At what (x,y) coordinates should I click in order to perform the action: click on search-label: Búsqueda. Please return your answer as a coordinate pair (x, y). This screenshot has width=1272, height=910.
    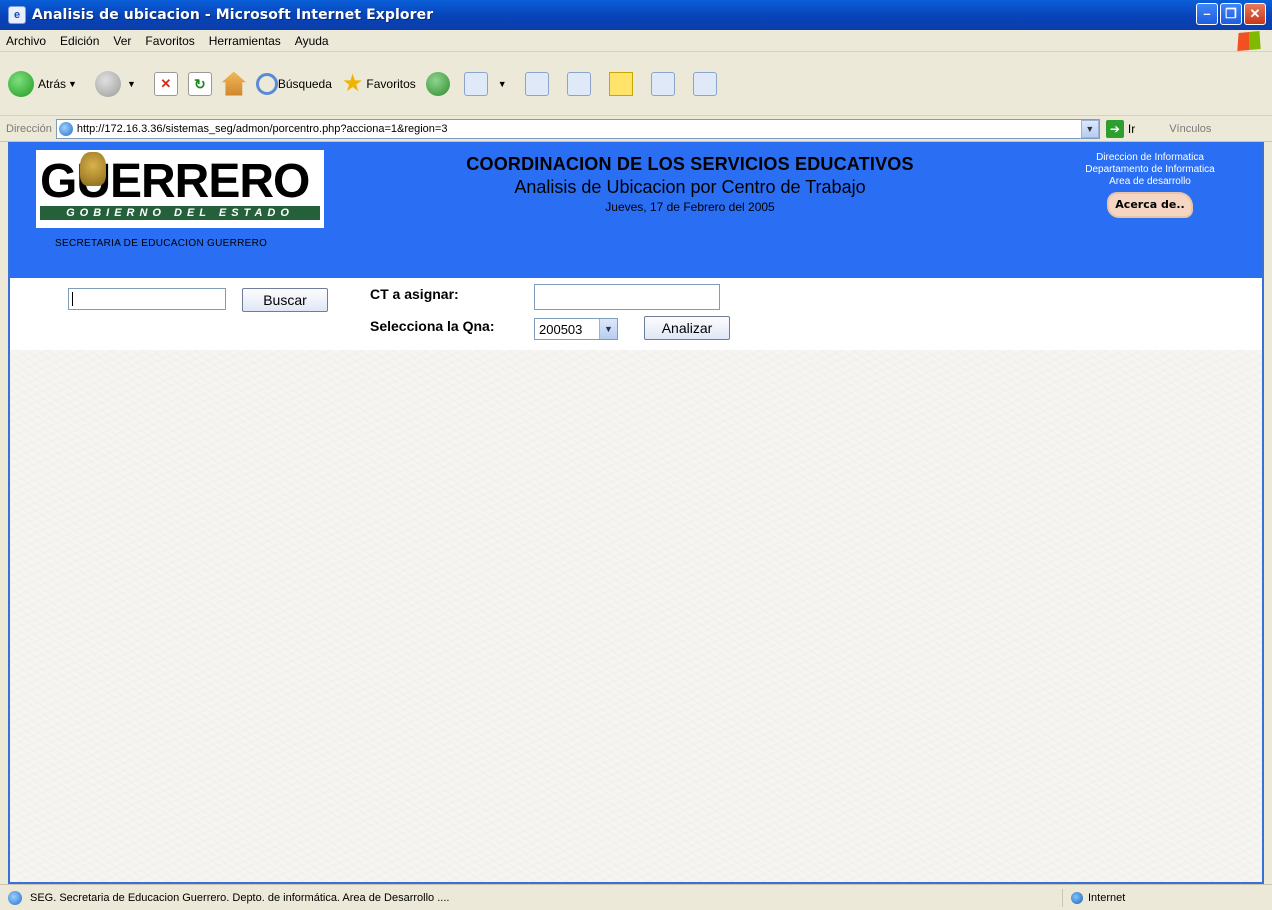
    Looking at the image, I should click on (304, 83).